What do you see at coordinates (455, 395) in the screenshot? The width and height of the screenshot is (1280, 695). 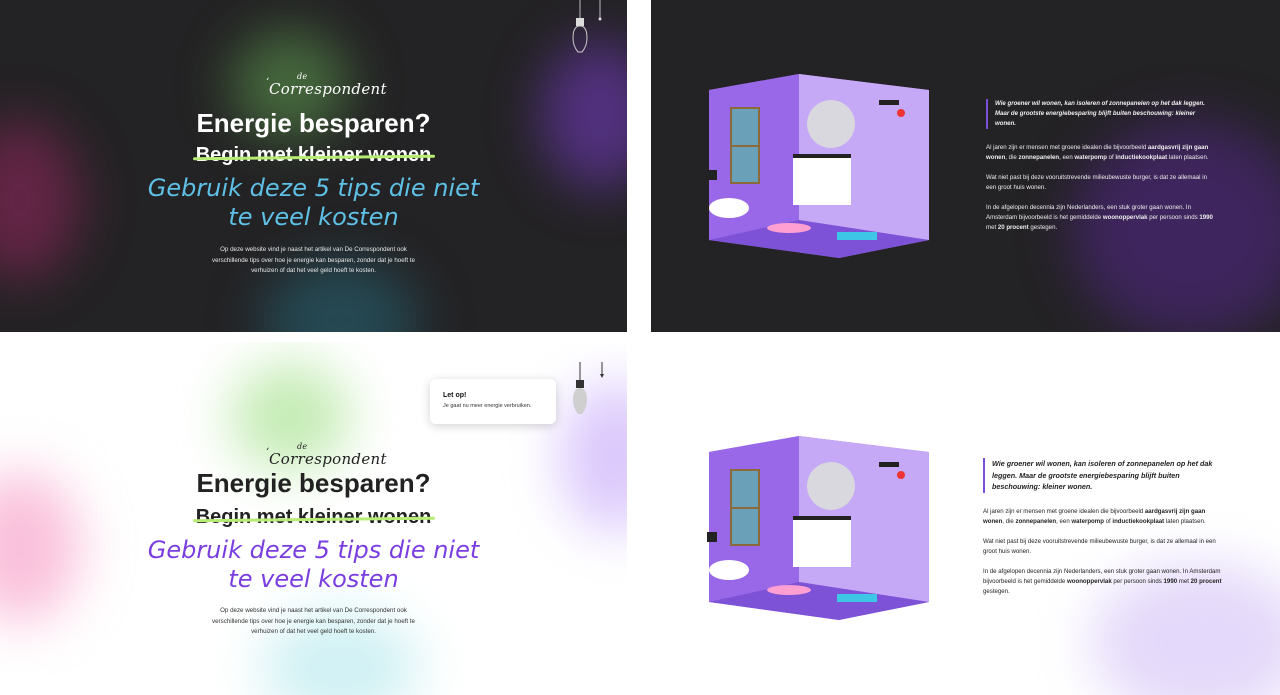 I see `notice-title: Let op!` at bounding box center [455, 395].